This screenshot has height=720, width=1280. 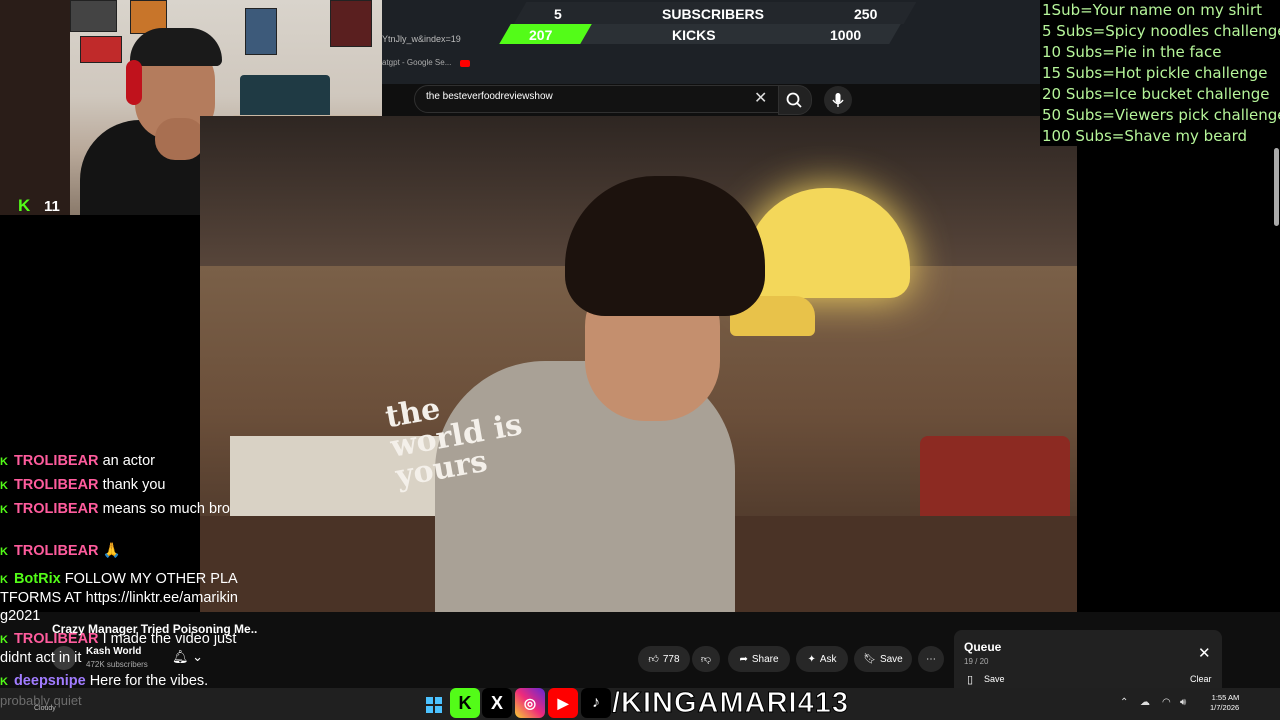 I want to click on streamer-hand, so click(x=180, y=139).